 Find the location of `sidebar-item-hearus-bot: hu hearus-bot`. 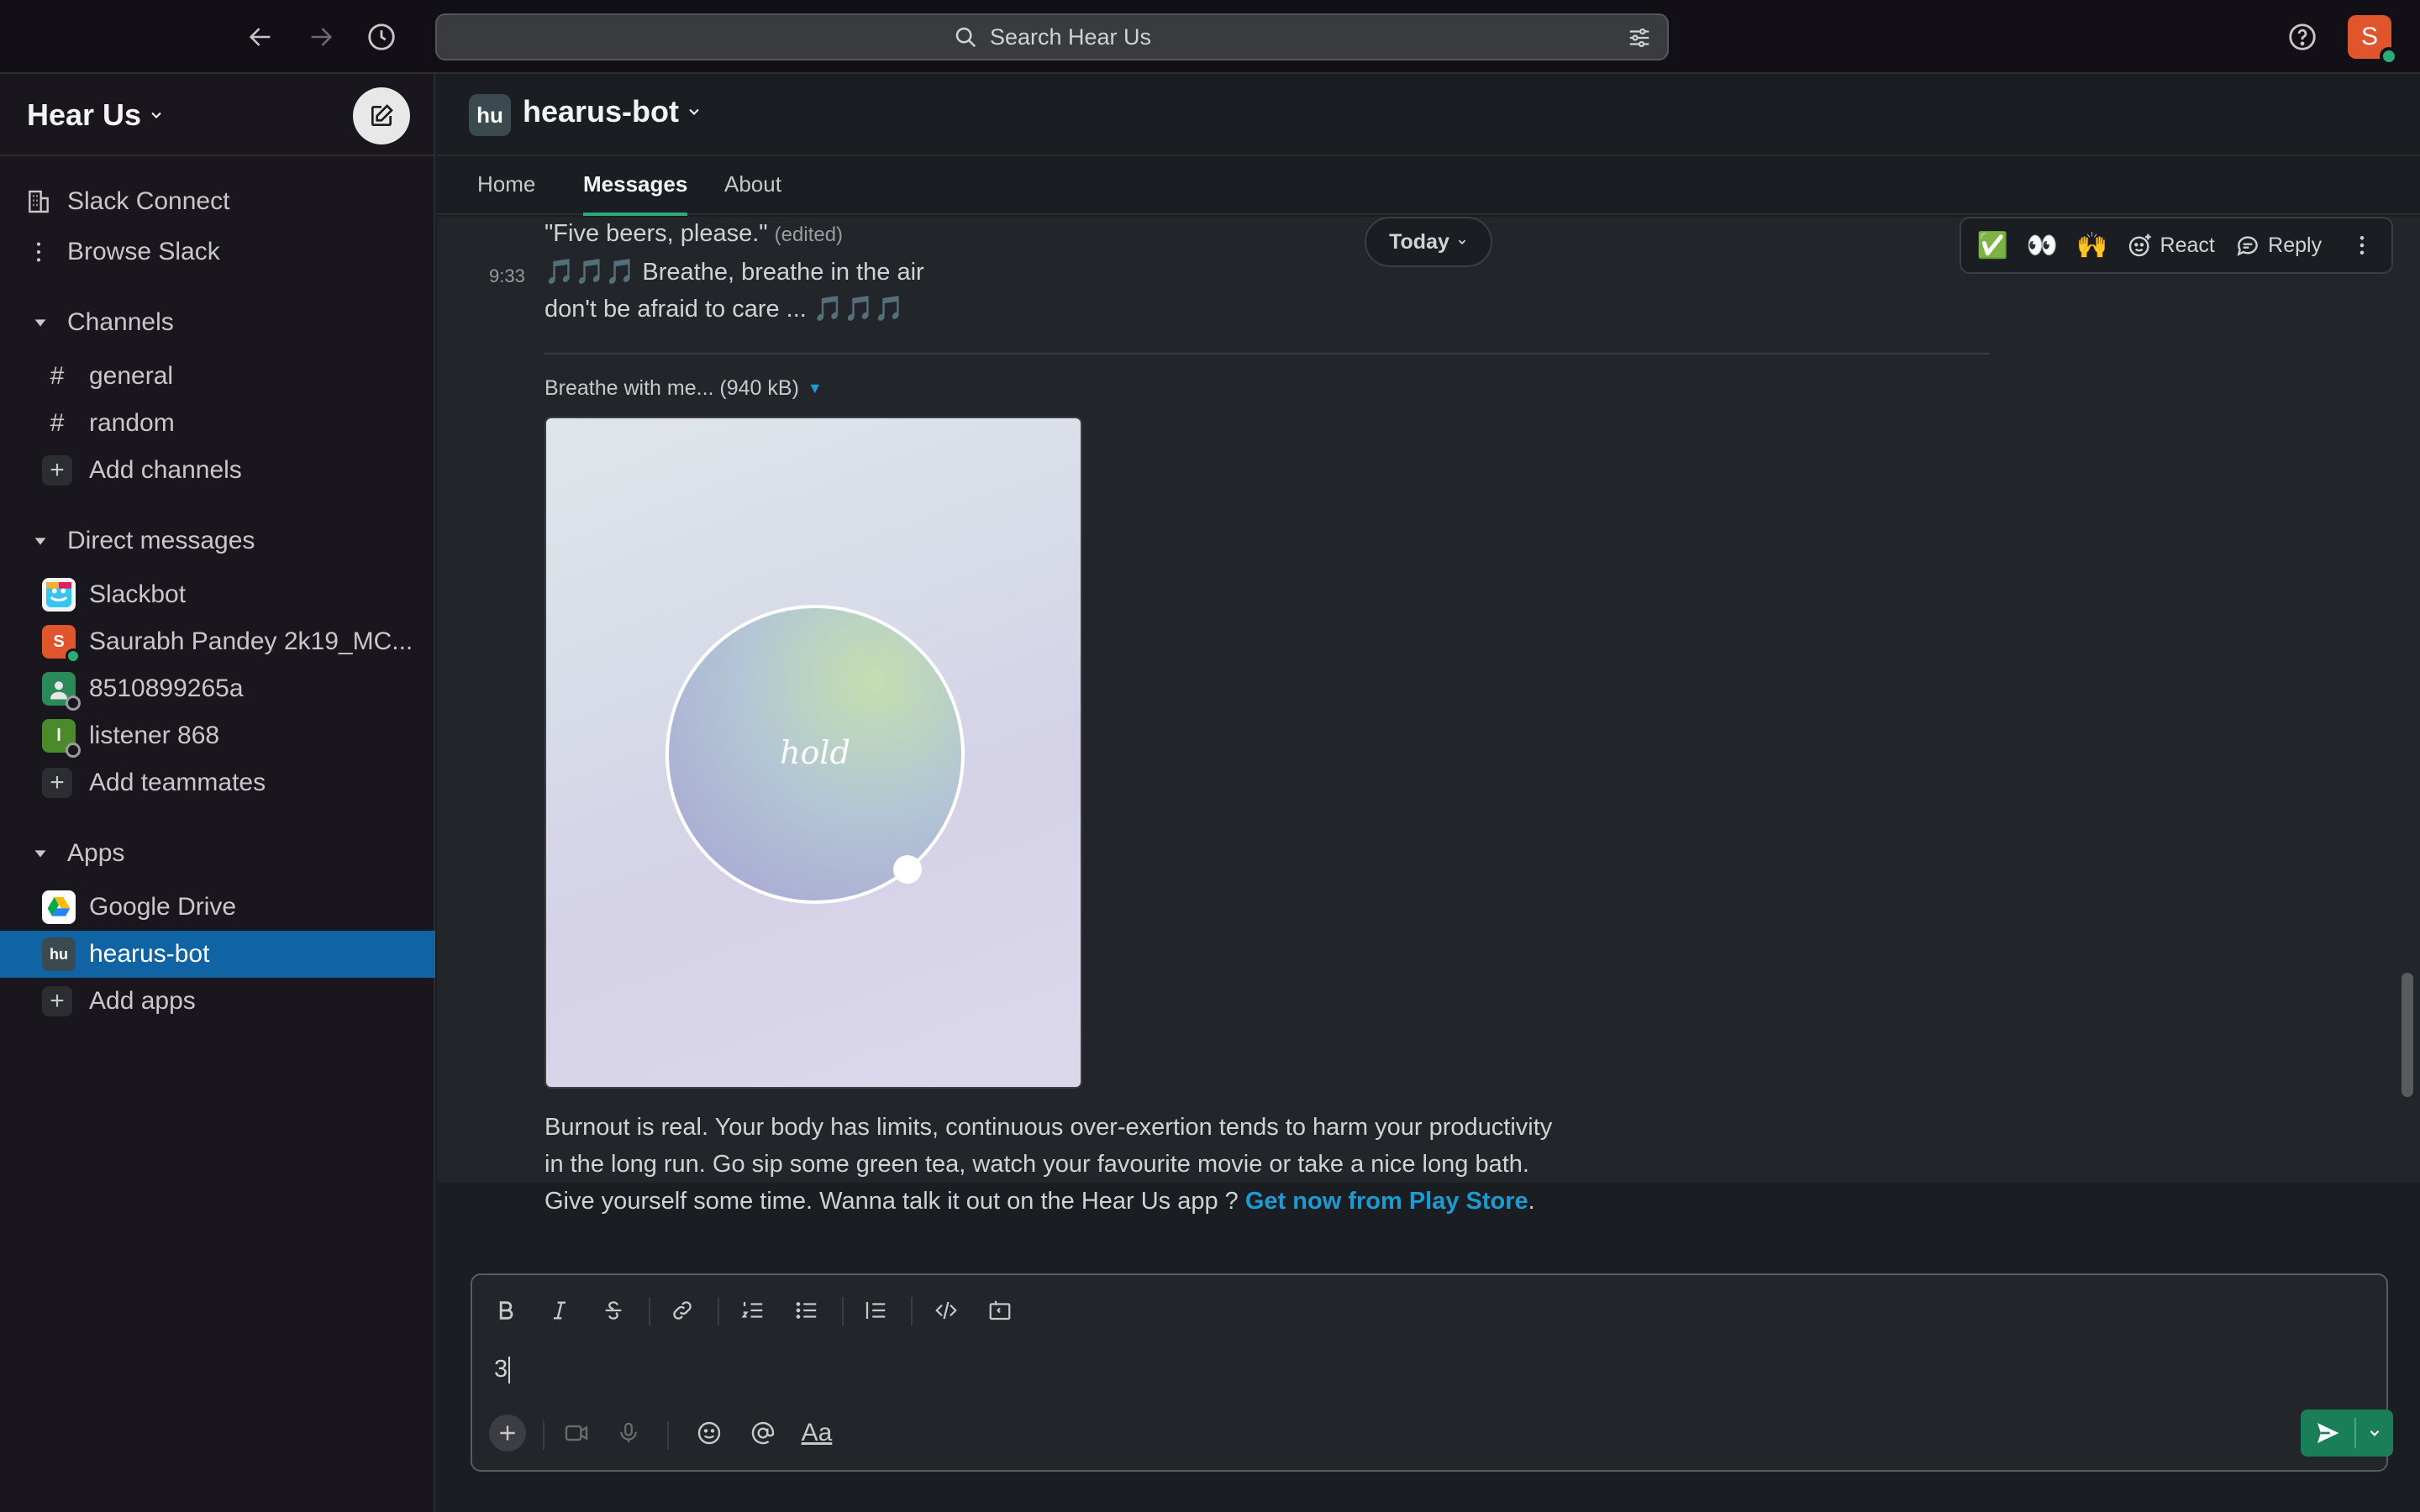

sidebar-item-hearus-bot: hu hearus-bot is located at coordinates (218, 954).